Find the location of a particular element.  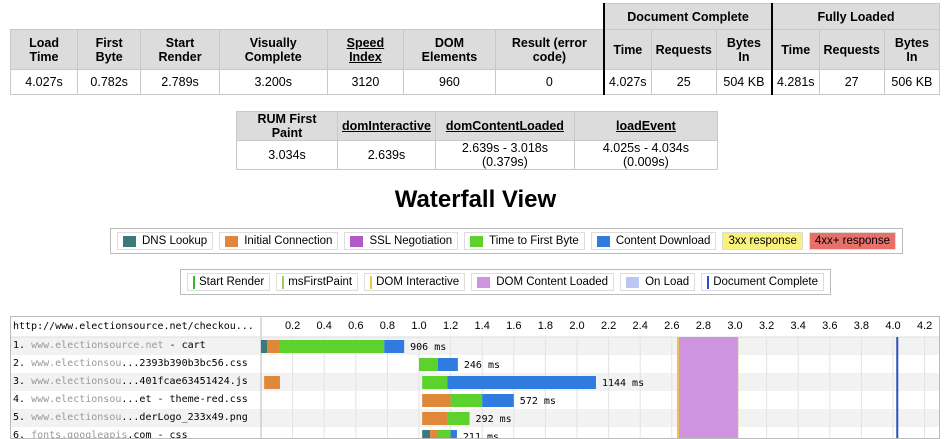

ttfb-swatch is located at coordinates (477, 241).